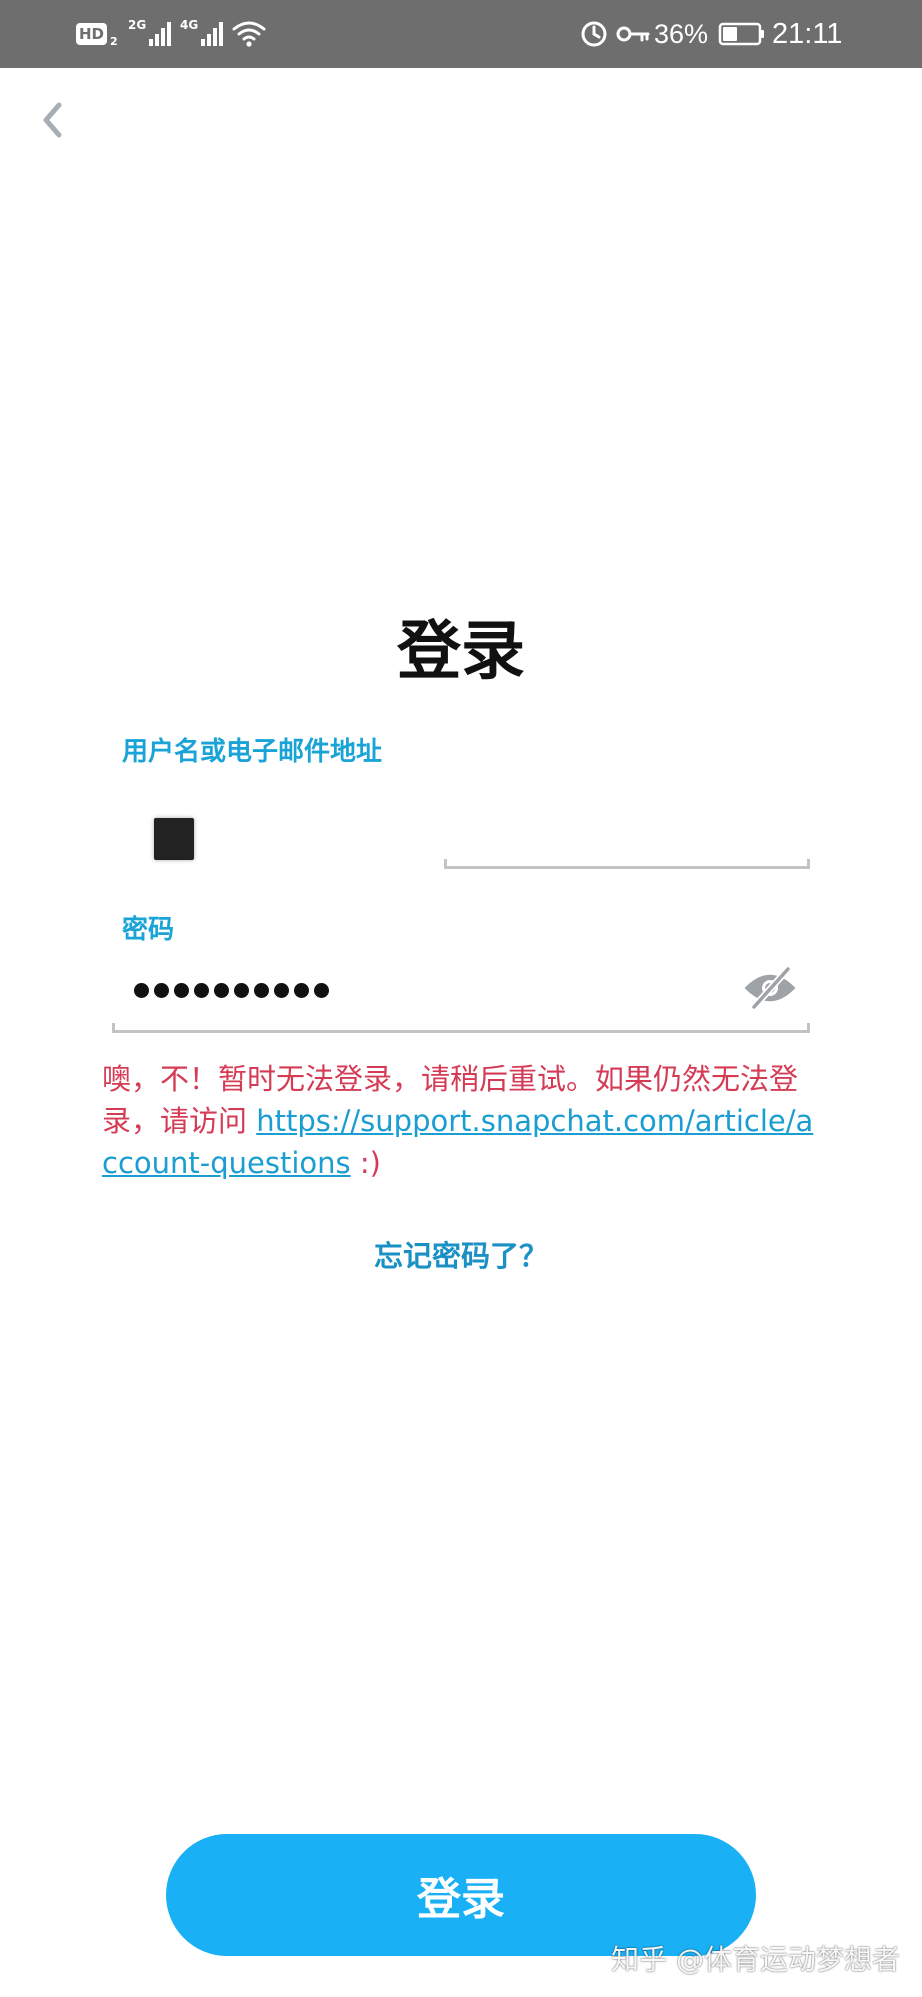 The image size is (922, 1997). I want to click on password-underline, so click(461, 1028).